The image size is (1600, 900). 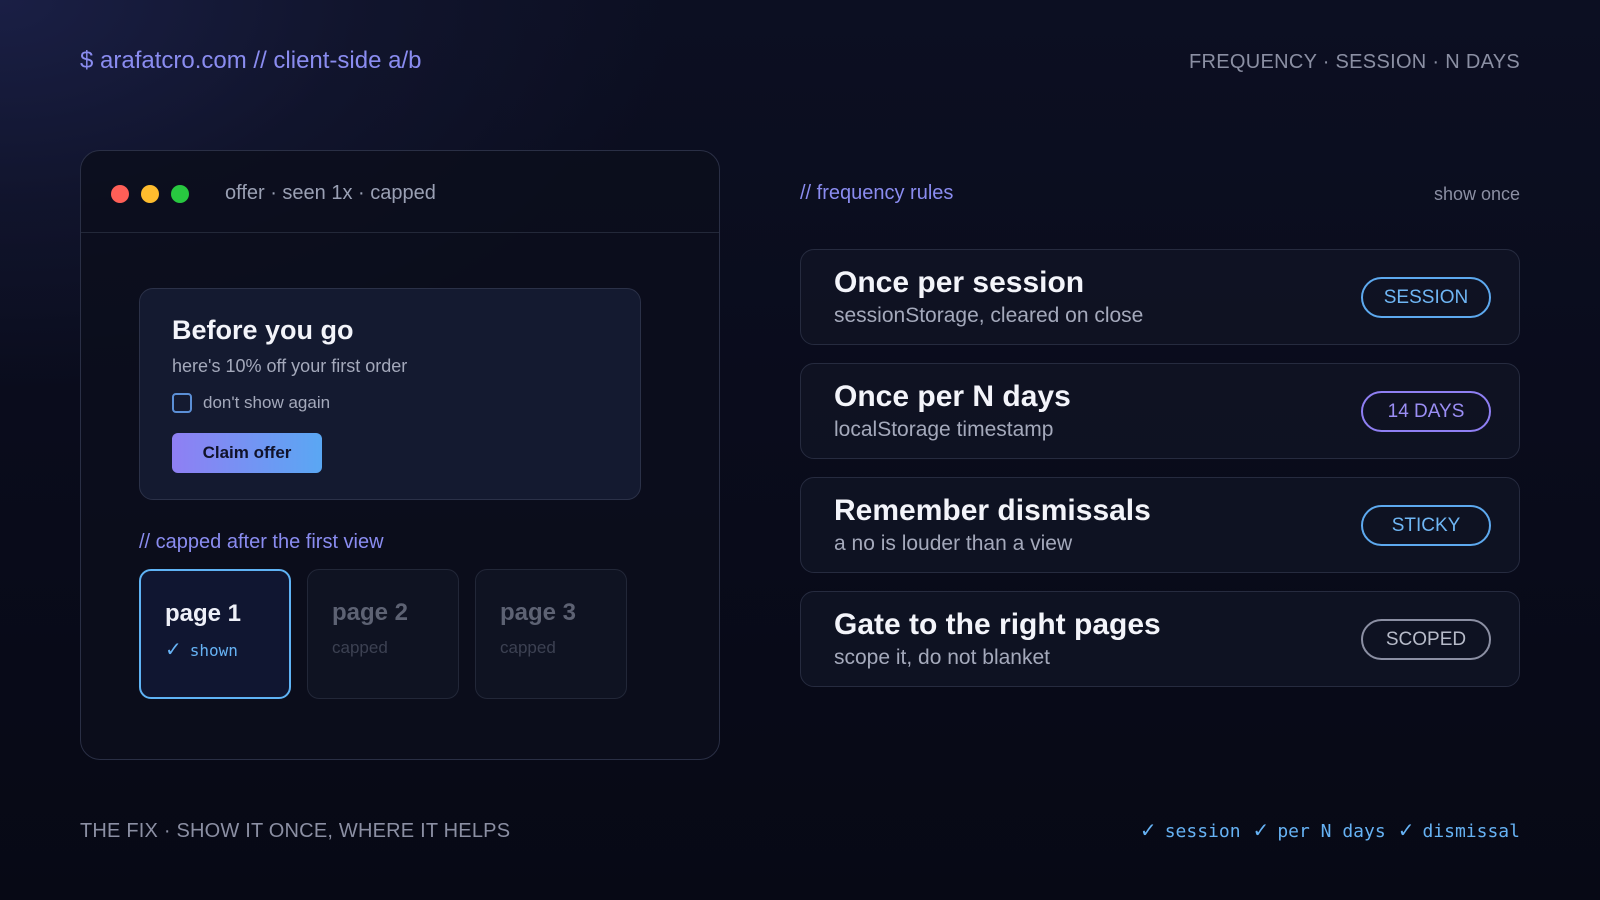 What do you see at coordinates (215, 634) in the screenshot?
I see `page-card-1: page 1 ✓ shown` at bounding box center [215, 634].